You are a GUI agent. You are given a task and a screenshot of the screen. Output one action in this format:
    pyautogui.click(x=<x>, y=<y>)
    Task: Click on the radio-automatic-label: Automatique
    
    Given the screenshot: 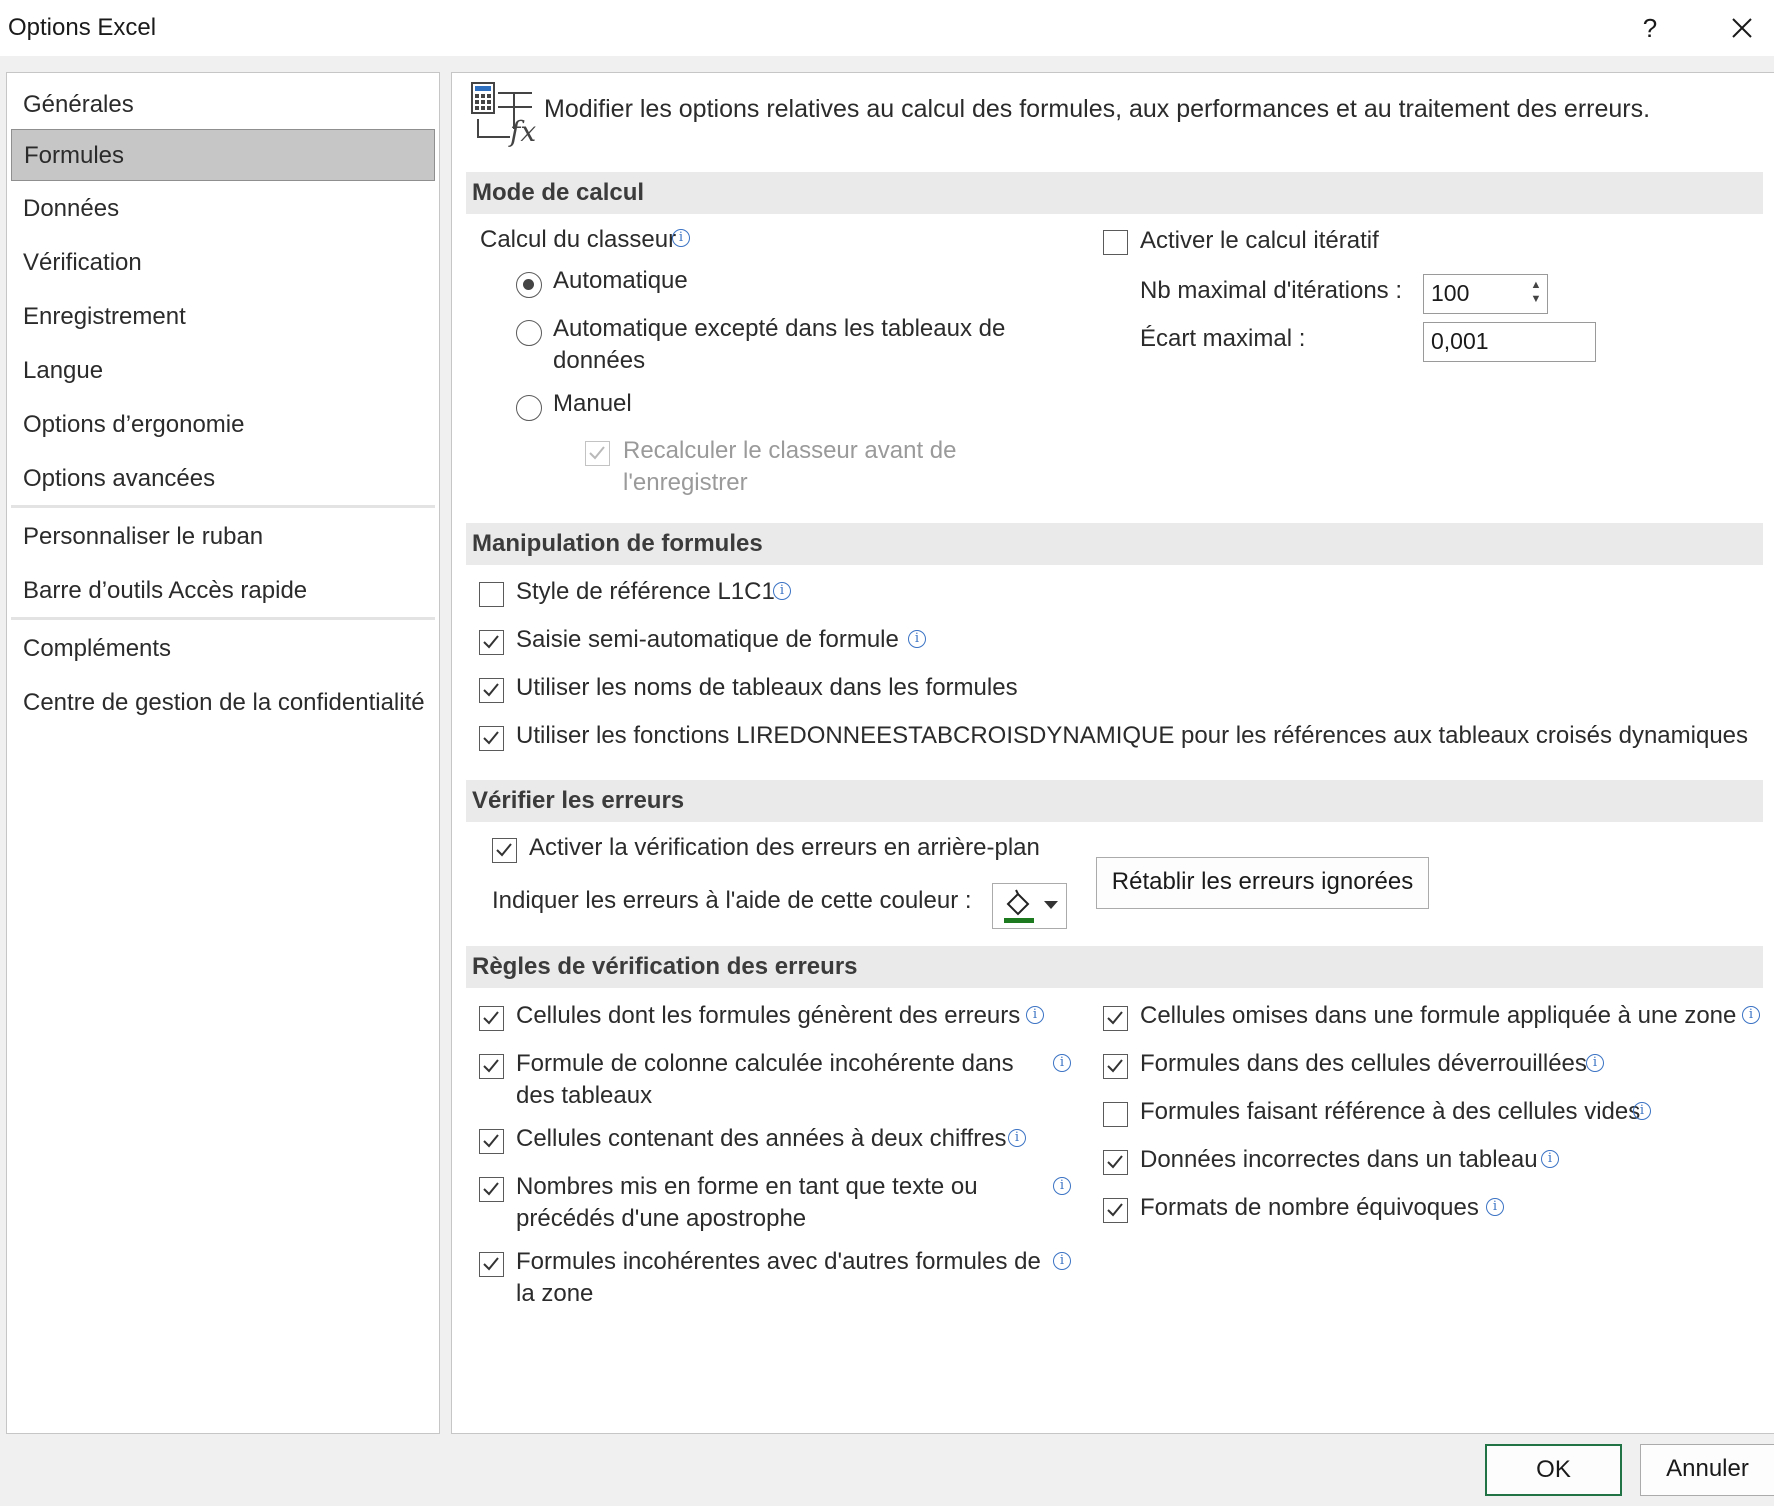 What is the action you would take?
    pyautogui.click(x=620, y=281)
    